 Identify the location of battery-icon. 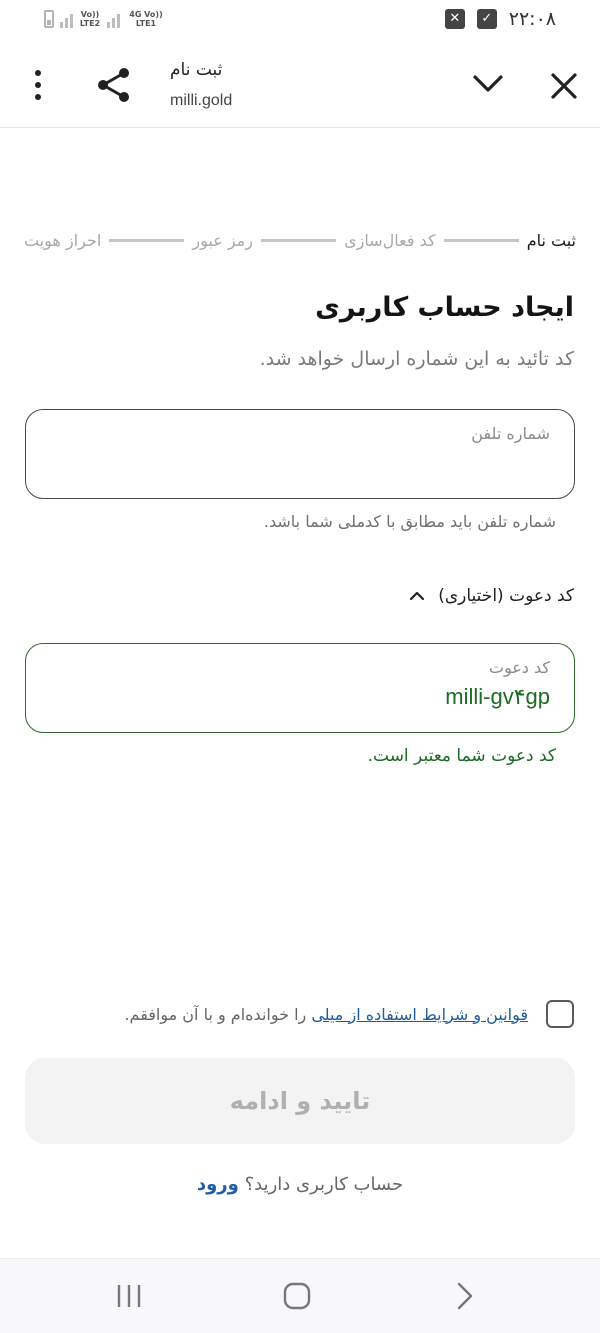
(49, 19).